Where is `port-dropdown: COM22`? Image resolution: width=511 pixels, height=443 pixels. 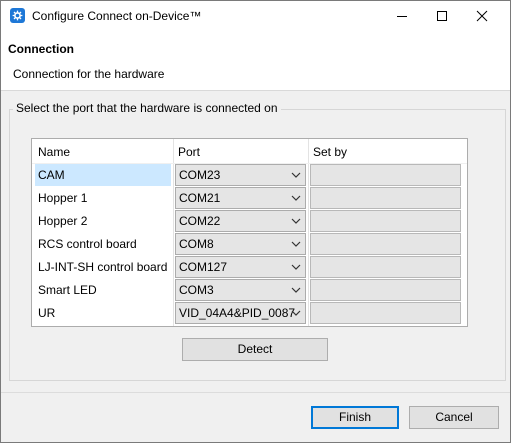 port-dropdown: COM22 is located at coordinates (240, 221).